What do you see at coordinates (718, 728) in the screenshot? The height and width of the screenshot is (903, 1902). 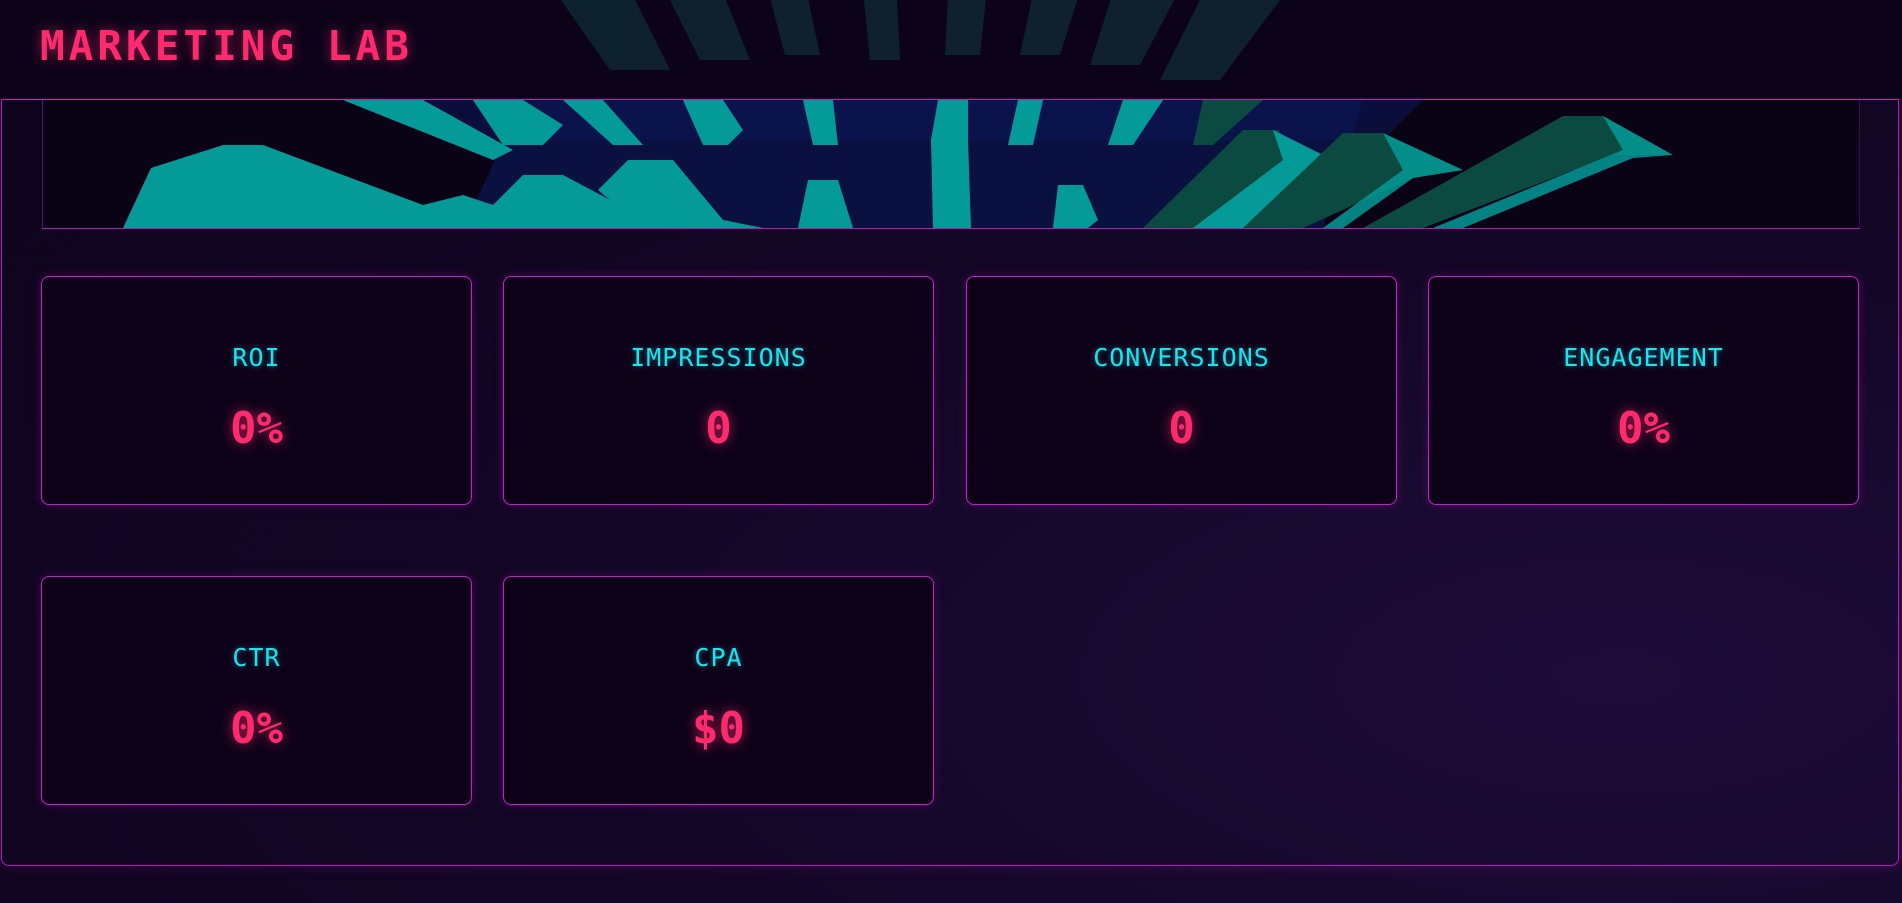 I see `metric-value: $0` at bounding box center [718, 728].